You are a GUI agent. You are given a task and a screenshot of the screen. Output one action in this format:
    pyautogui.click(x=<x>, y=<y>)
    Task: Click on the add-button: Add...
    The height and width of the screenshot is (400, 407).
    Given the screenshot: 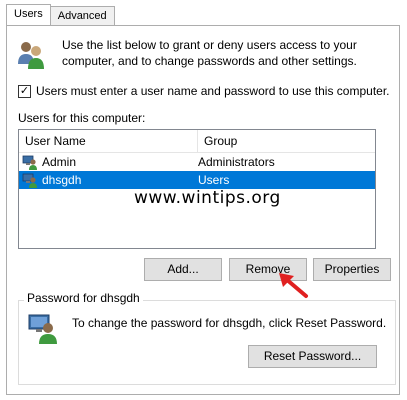 What is the action you would take?
    pyautogui.click(x=183, y=269)
    